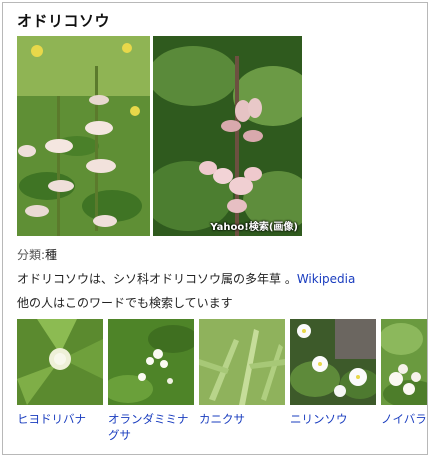 This screenshot has width=432, height=459. Describe the element at coordinates (404, 362) in the screenshot. I see `noibara-photo` at that location.